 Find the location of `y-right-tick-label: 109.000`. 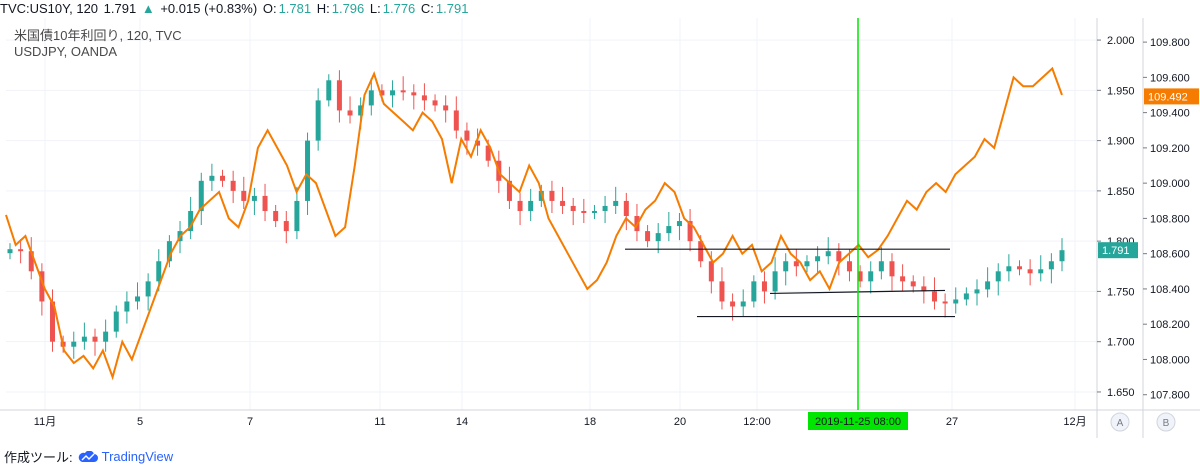

y-right-tick-label: 109.000 is located at coordinates (1170, 184).